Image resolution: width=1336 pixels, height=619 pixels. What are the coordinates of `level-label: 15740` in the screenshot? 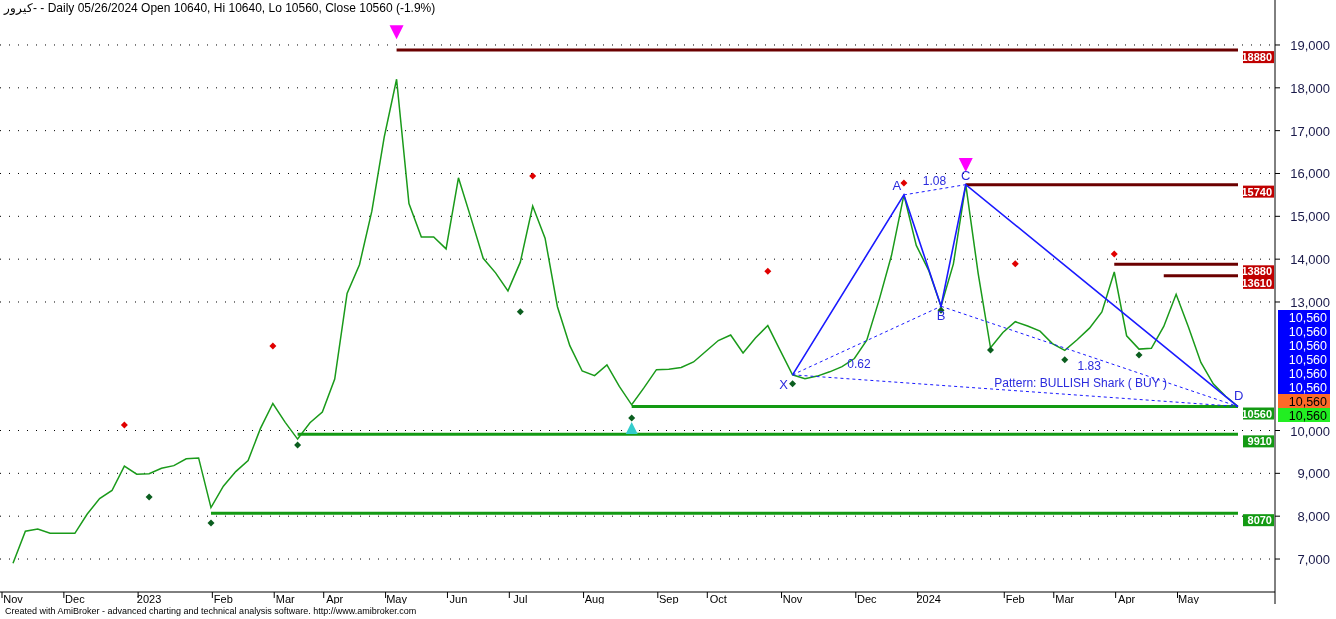 It's located at (1257, 191).